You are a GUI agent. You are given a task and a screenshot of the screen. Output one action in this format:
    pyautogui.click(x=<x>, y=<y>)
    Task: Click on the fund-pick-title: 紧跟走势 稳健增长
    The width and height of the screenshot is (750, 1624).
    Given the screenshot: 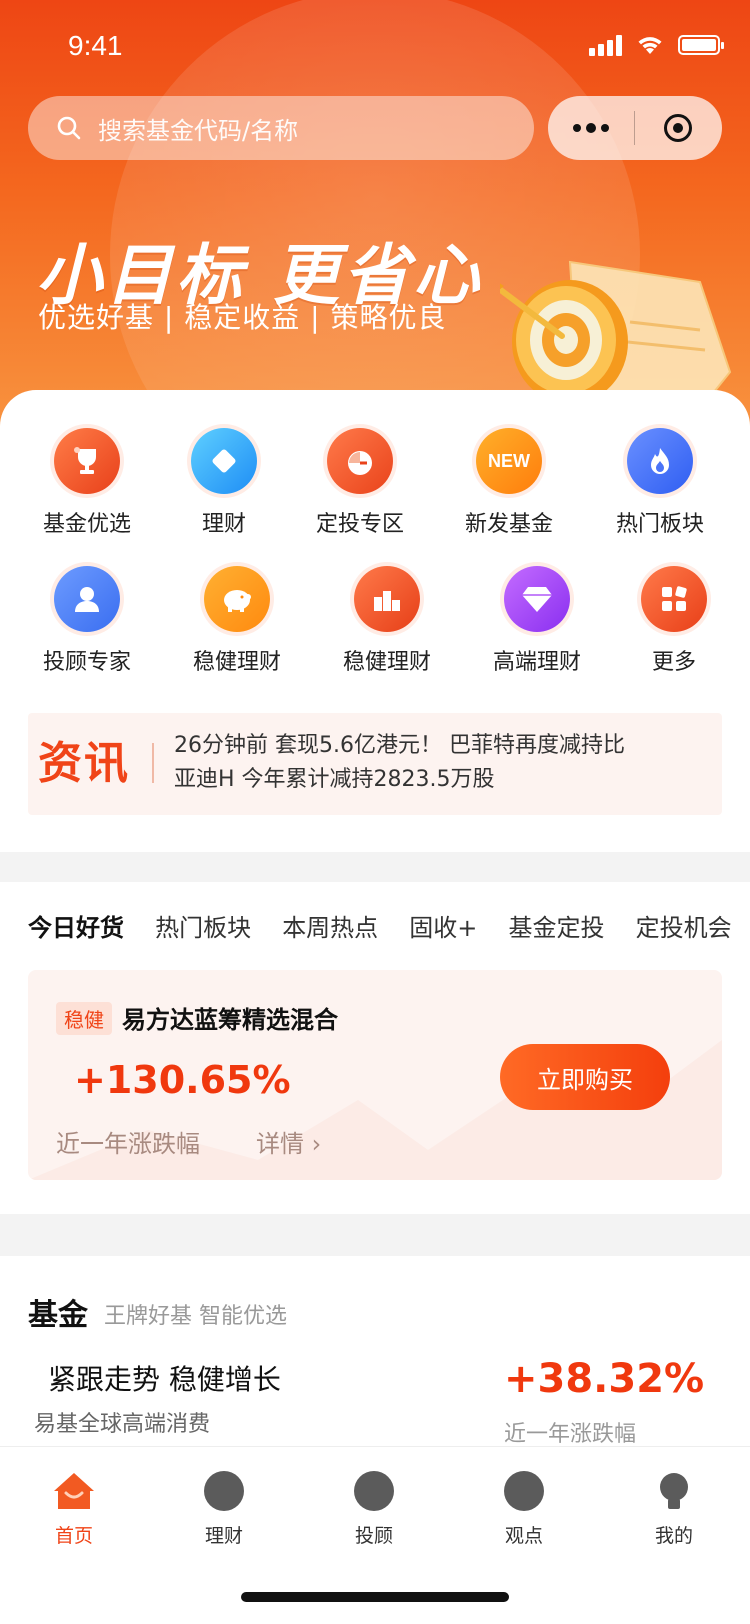 What is the action you would take?
    pyautogui.click(x=164, y=1378)
    